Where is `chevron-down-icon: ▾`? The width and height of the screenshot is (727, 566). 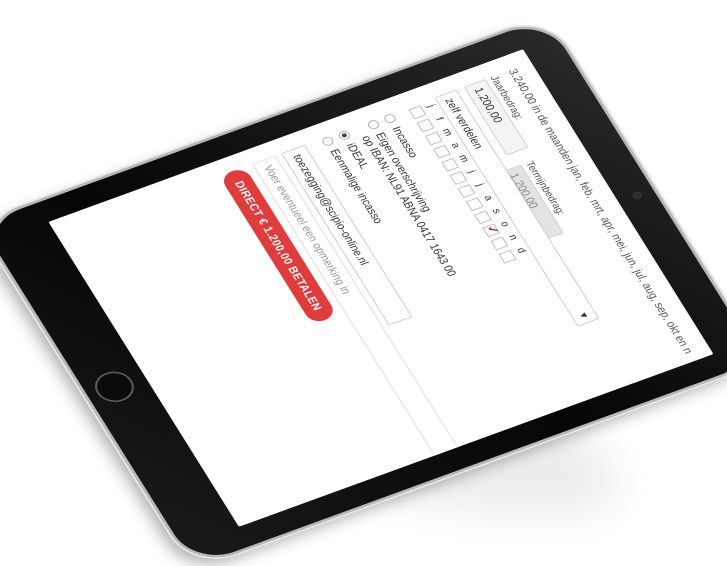
chevron-down-icon: ▾ is located at coordinates (583, 315).